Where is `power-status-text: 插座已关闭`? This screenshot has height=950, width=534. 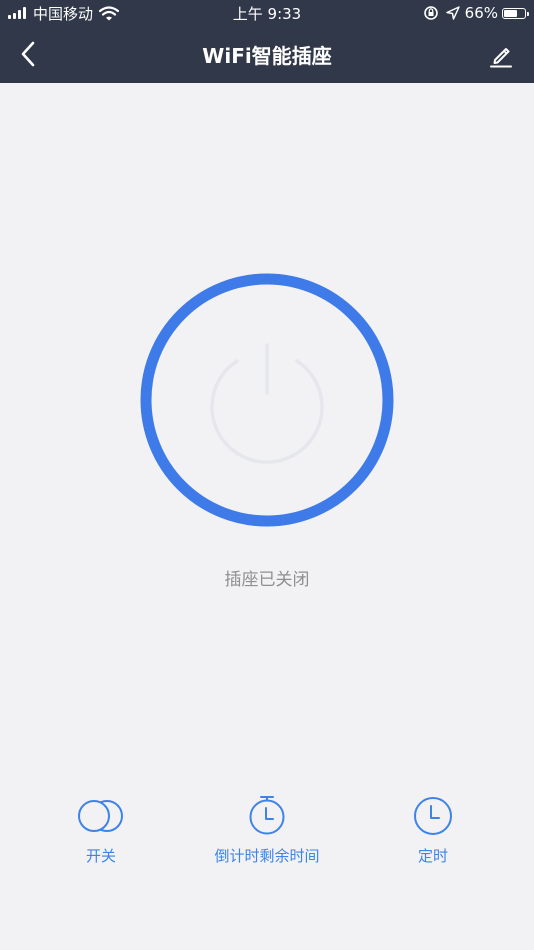
power-status-text: 插座已关闭 is located at coordinates (267, 580).